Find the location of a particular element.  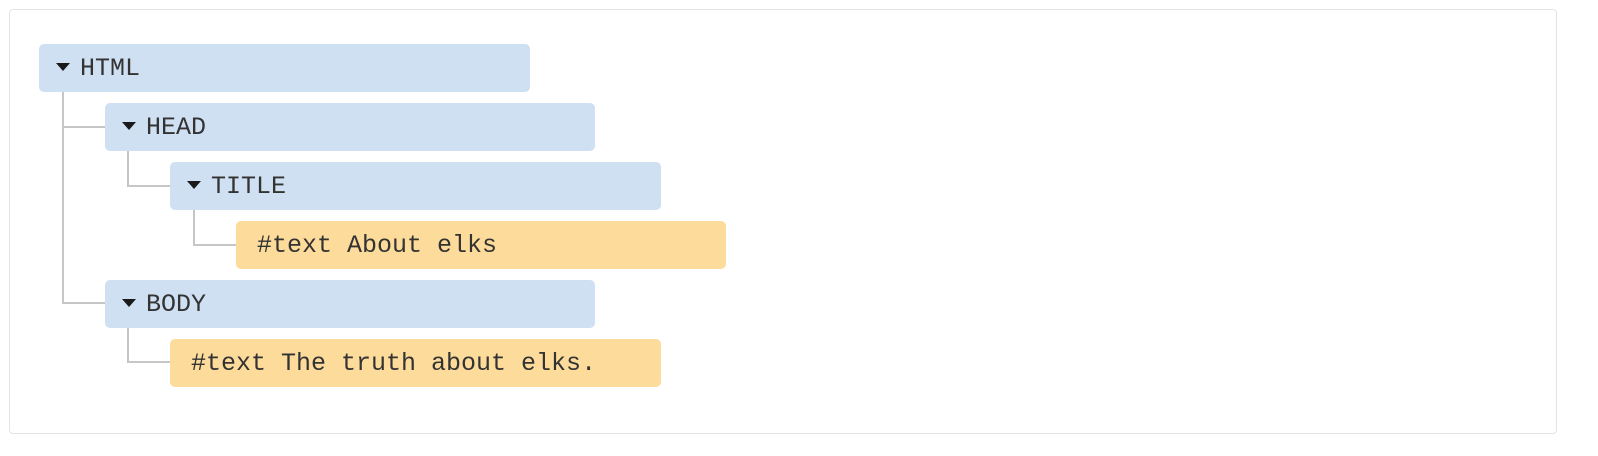

node-body-text: #text The truth about elks. is located at coordinates (415, 363).